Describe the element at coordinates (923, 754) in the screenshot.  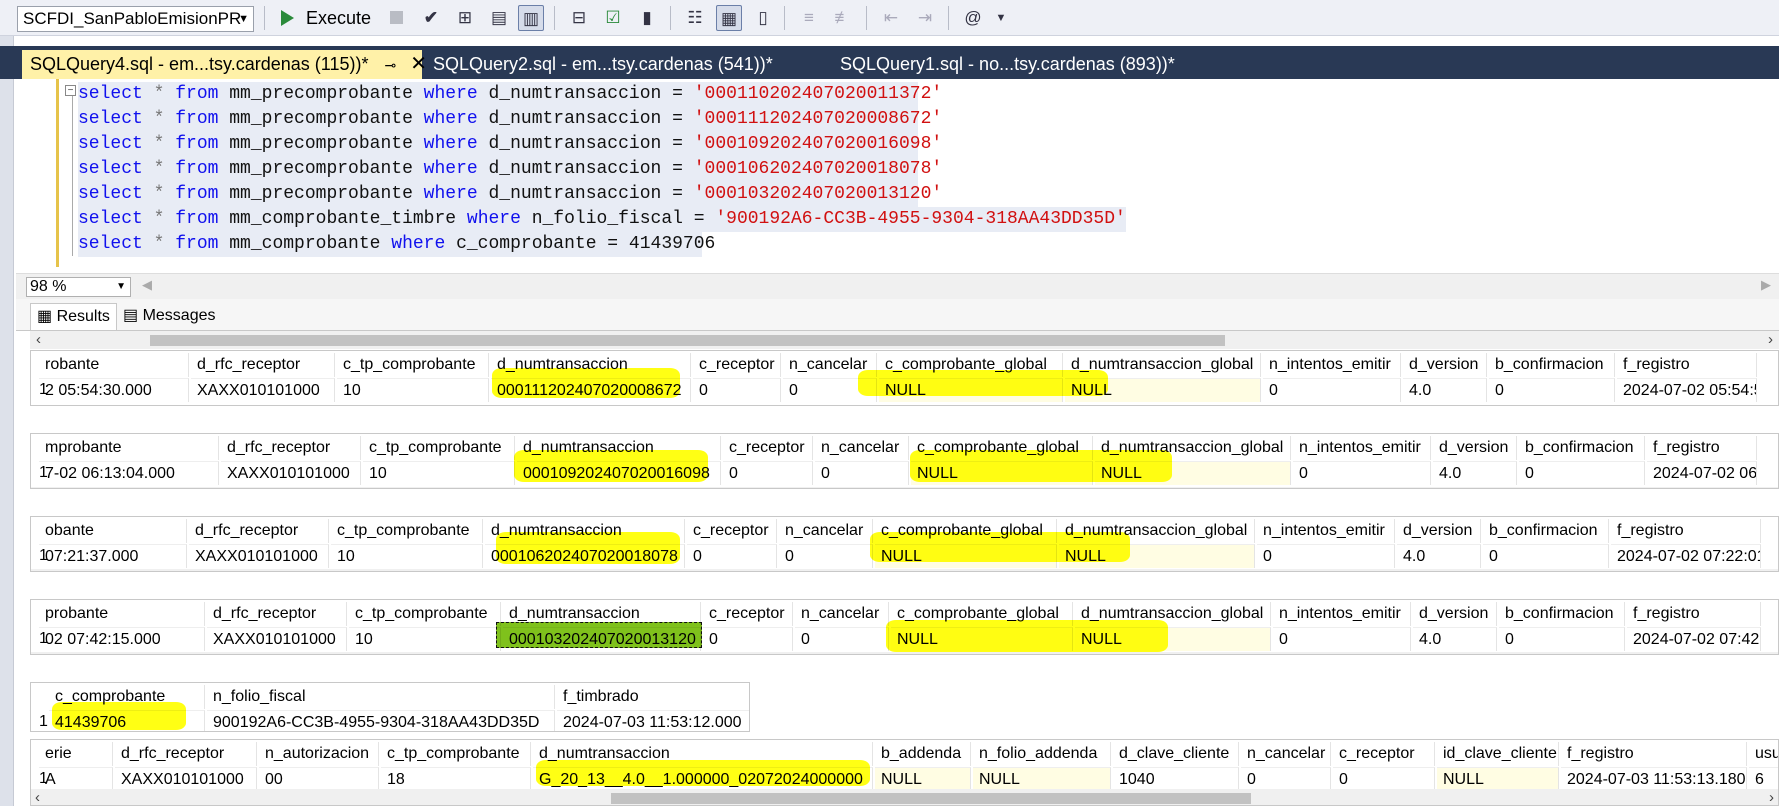
I see `column-header: b_addenda` at that location.